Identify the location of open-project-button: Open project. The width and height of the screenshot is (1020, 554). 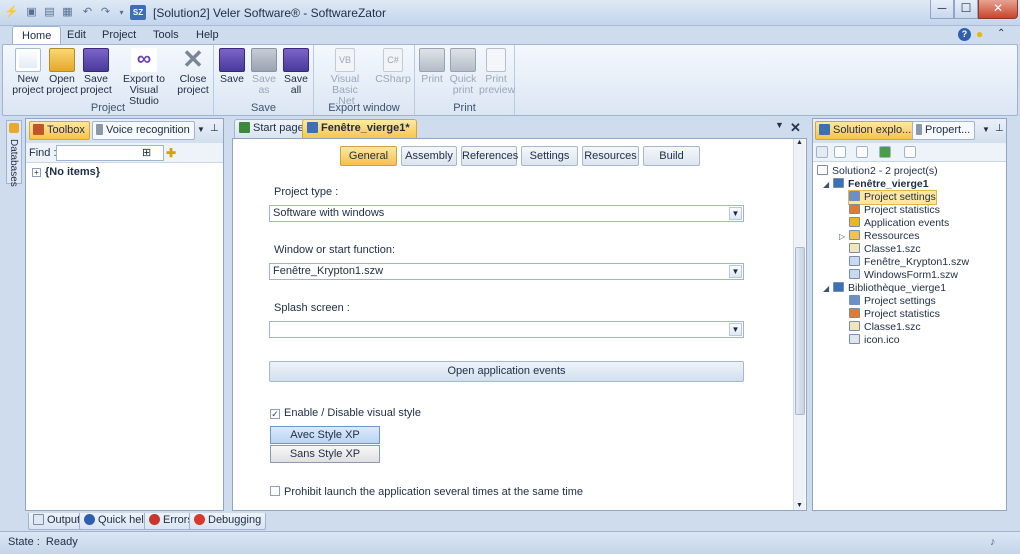
(62, 72).